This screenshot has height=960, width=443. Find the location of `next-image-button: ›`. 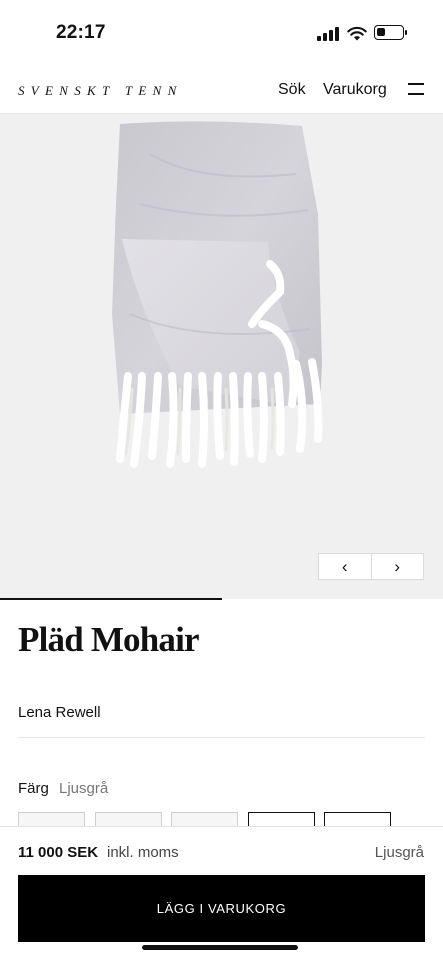

next-image-button: › is located at coordinates (397, 566).